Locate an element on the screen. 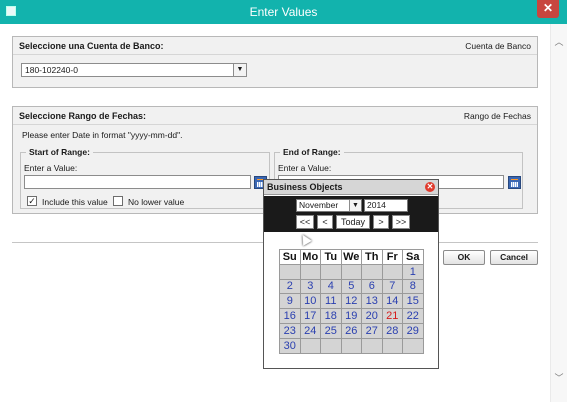  scroll-up-icon: ︿ is located at coordinates (559, 42).